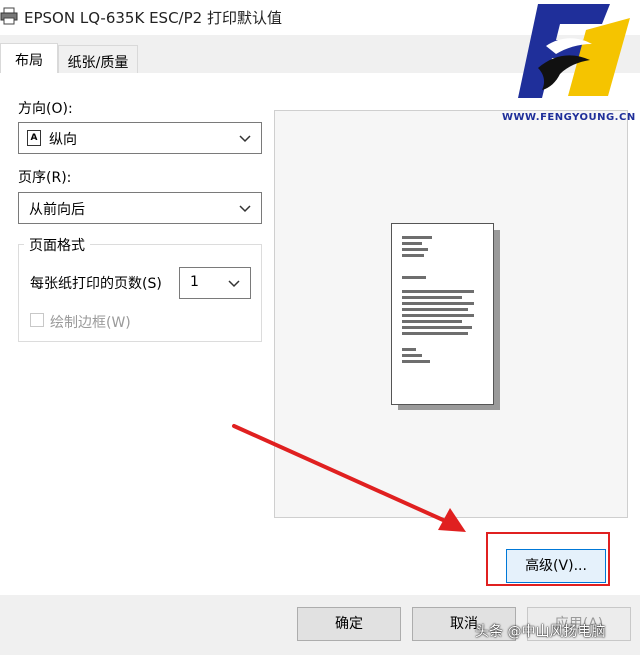 Image resolution: width=640 pixels, height=655 pixels. Describe the element at coordinates (45, 178) in the screenshot. I see `page-order-label: 页序(R):` at that location.